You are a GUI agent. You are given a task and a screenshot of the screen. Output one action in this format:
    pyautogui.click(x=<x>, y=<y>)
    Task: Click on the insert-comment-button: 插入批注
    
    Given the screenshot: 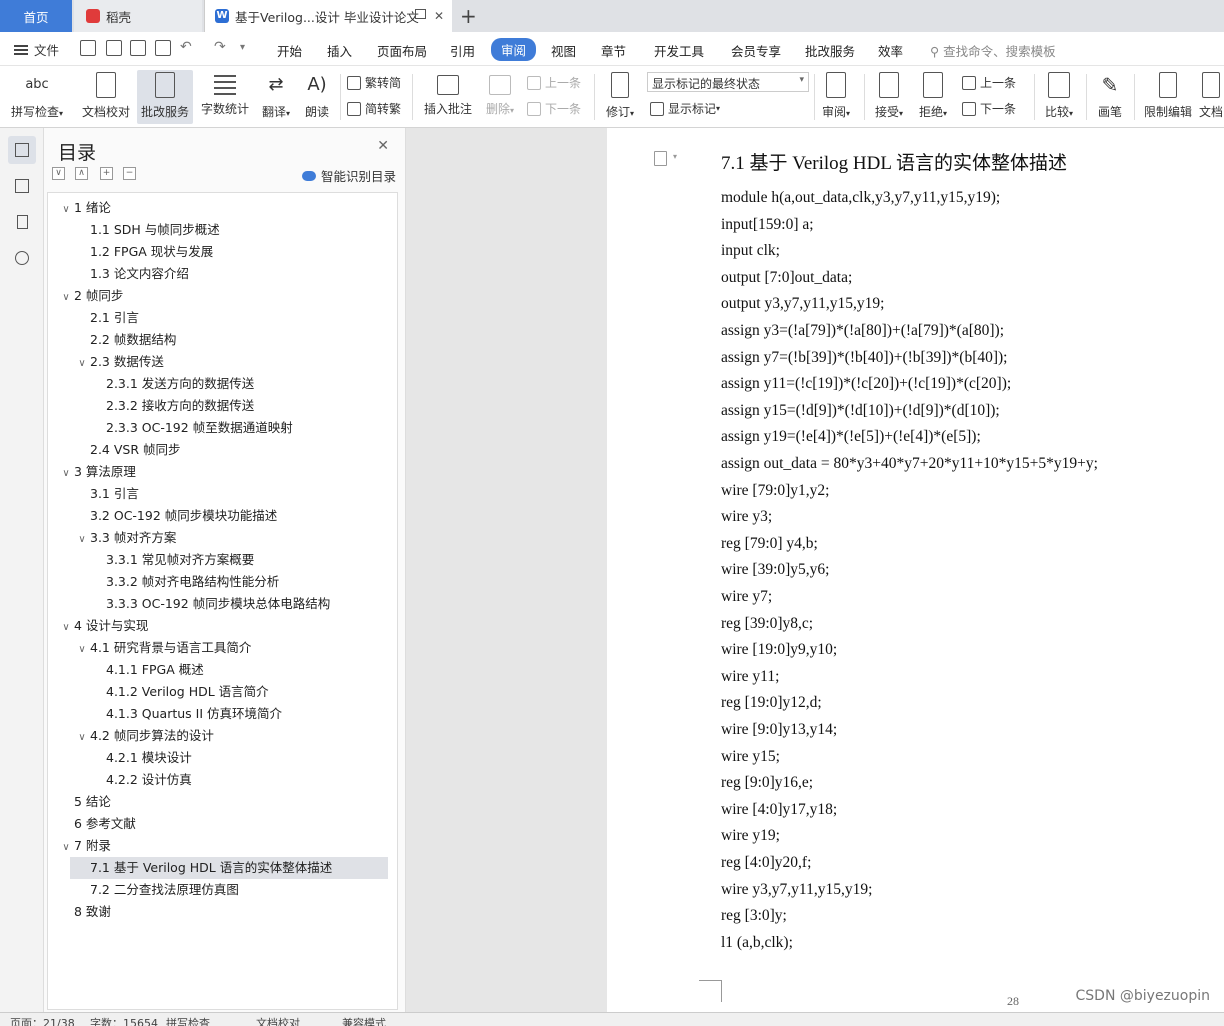 What is the action you would take?
    pyautogui.click(x=448, y=97)
    